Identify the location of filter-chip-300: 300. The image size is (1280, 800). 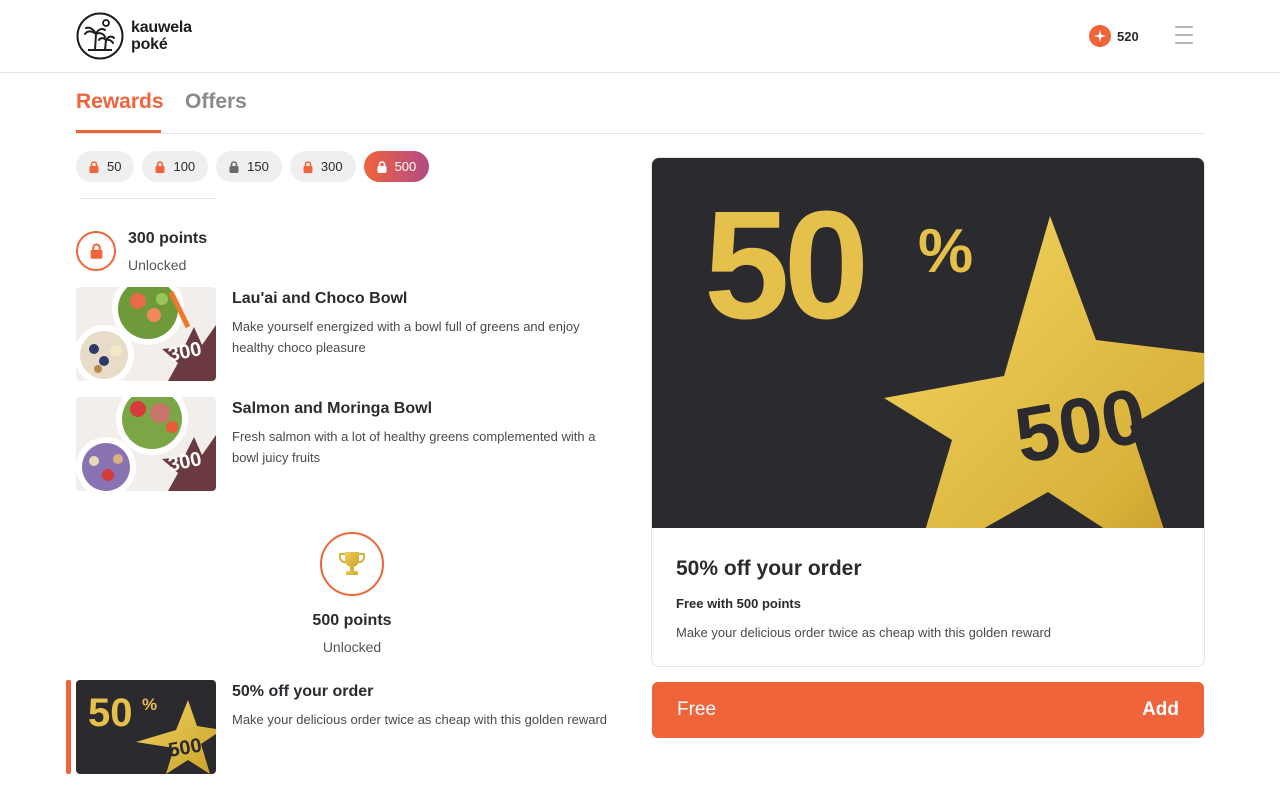
(322, 166).